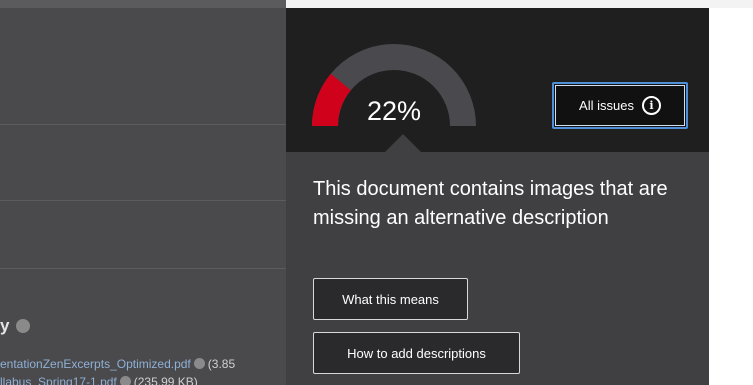 Image resolution: width=753 pixels, height=385 pixels. Describe the element at coordinates (221, 364) in the screenshot. I see `file-size: (3.85` at that location.